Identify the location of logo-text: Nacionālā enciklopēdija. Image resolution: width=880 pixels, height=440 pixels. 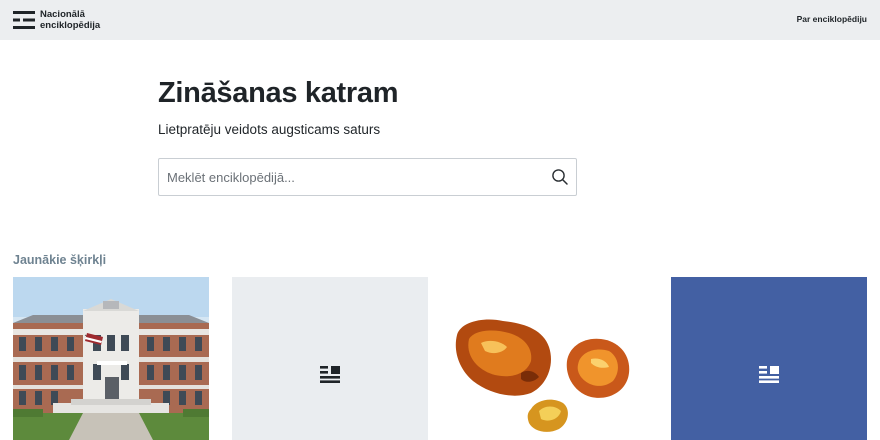
(70, 20).